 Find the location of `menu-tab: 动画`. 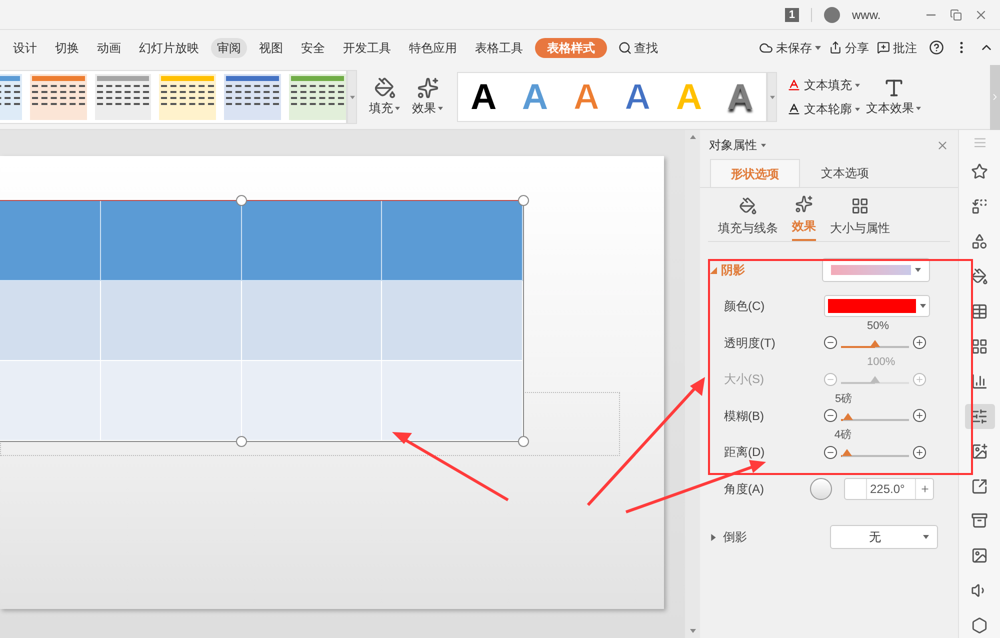

menu-tab: 动画 is located at coordinates (109, 48).